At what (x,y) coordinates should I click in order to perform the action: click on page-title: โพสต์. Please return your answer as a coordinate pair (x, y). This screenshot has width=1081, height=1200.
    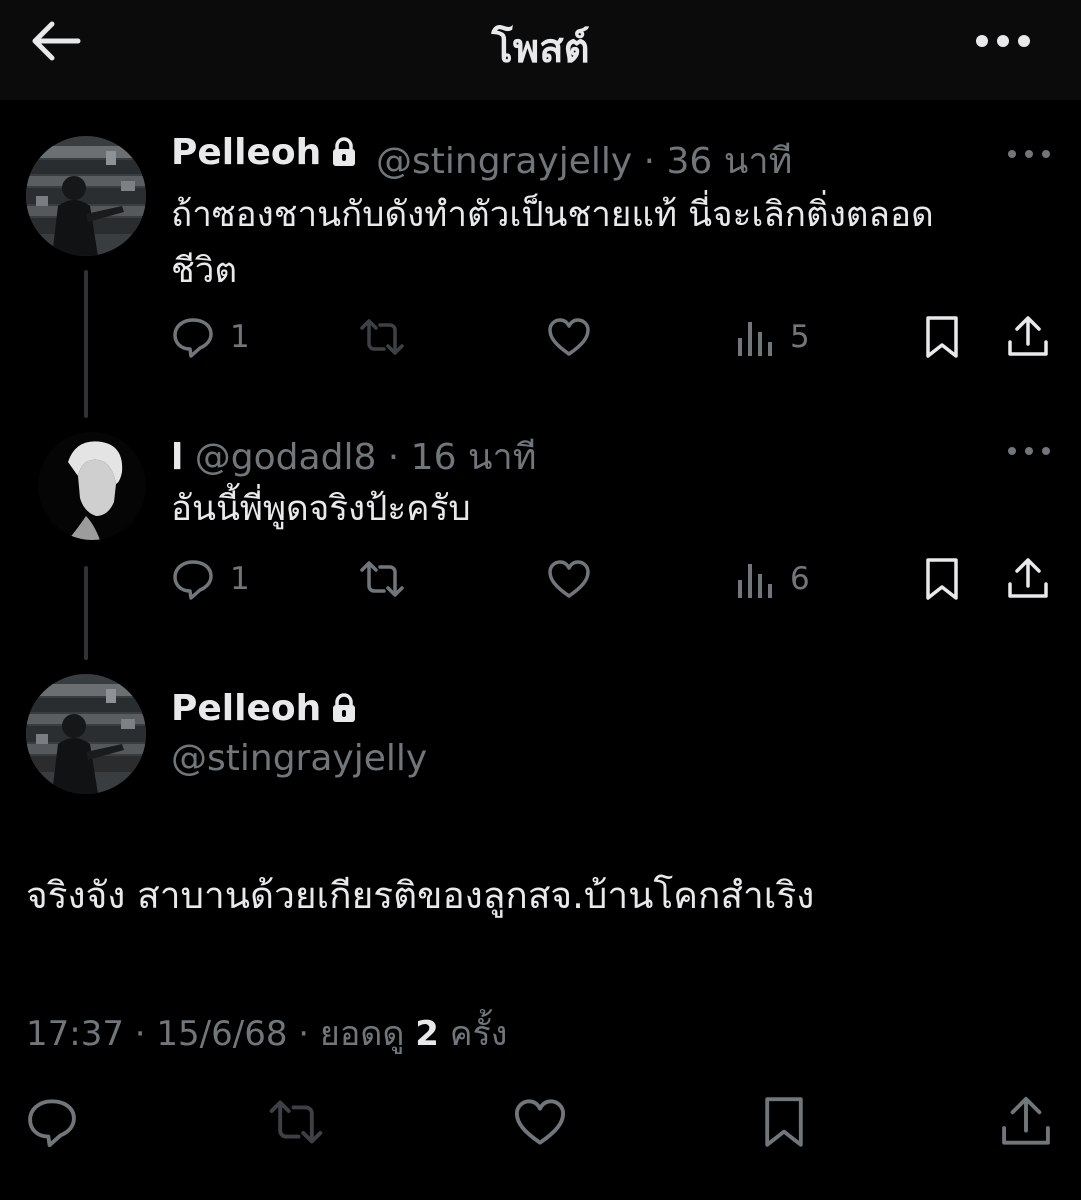
    Looking at the image, I should click on (540, 49).